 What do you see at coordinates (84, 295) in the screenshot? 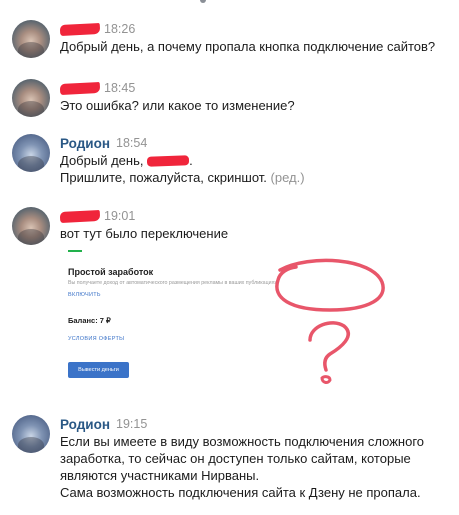
I see `enable-link: ВКЛЮЧИТЬ` at bounding box center [84, 295].